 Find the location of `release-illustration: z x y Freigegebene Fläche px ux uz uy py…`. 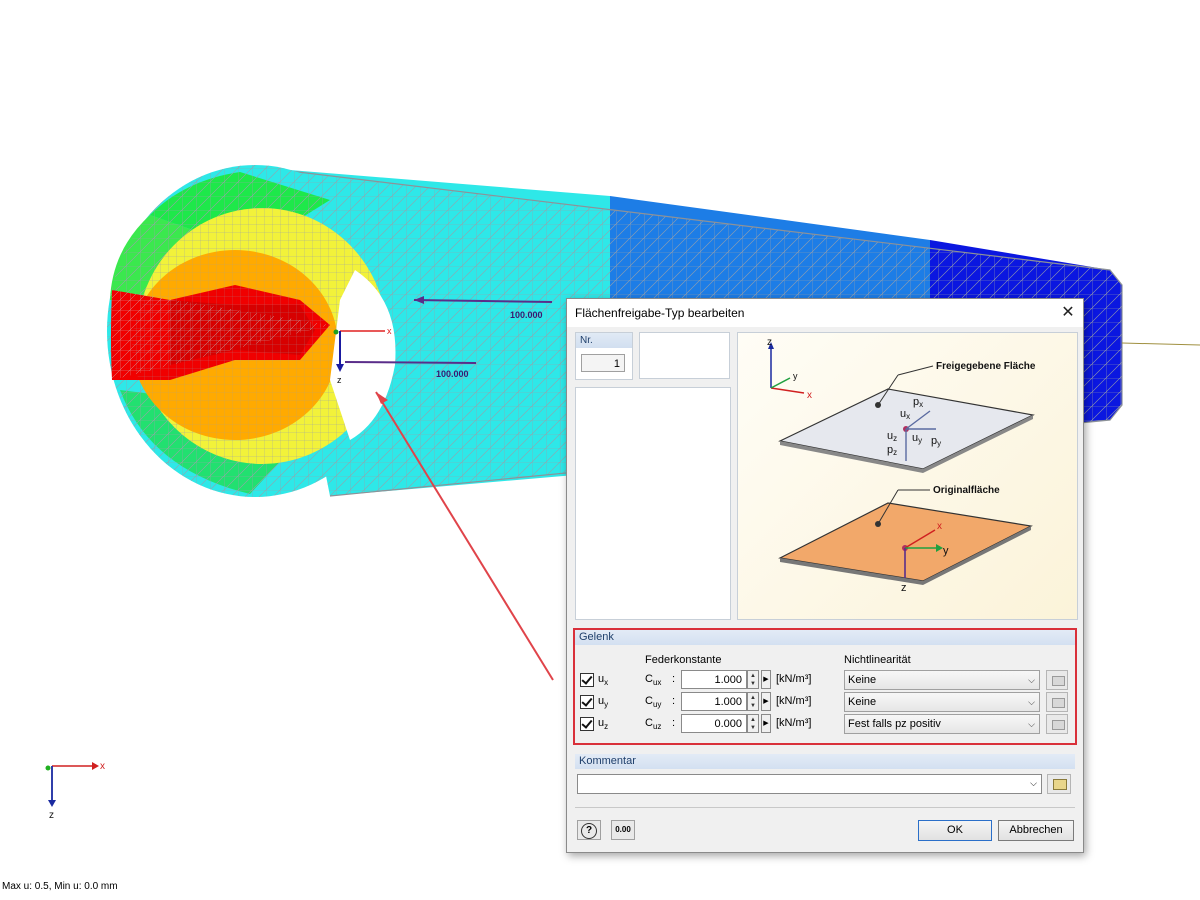

release-illustration: z x y Freigegebene Fläche px ux uz uy py… is located at coordinates (907, 476).